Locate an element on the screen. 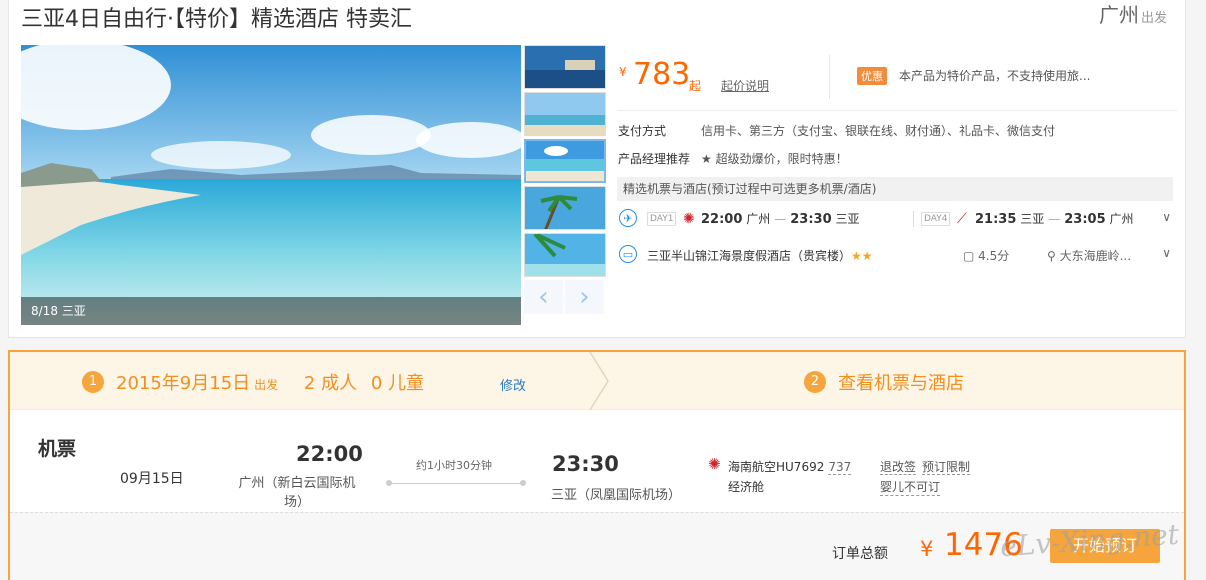 The image size is (1206, 580). step-arrow-icon is located at coordinates (599, 381).